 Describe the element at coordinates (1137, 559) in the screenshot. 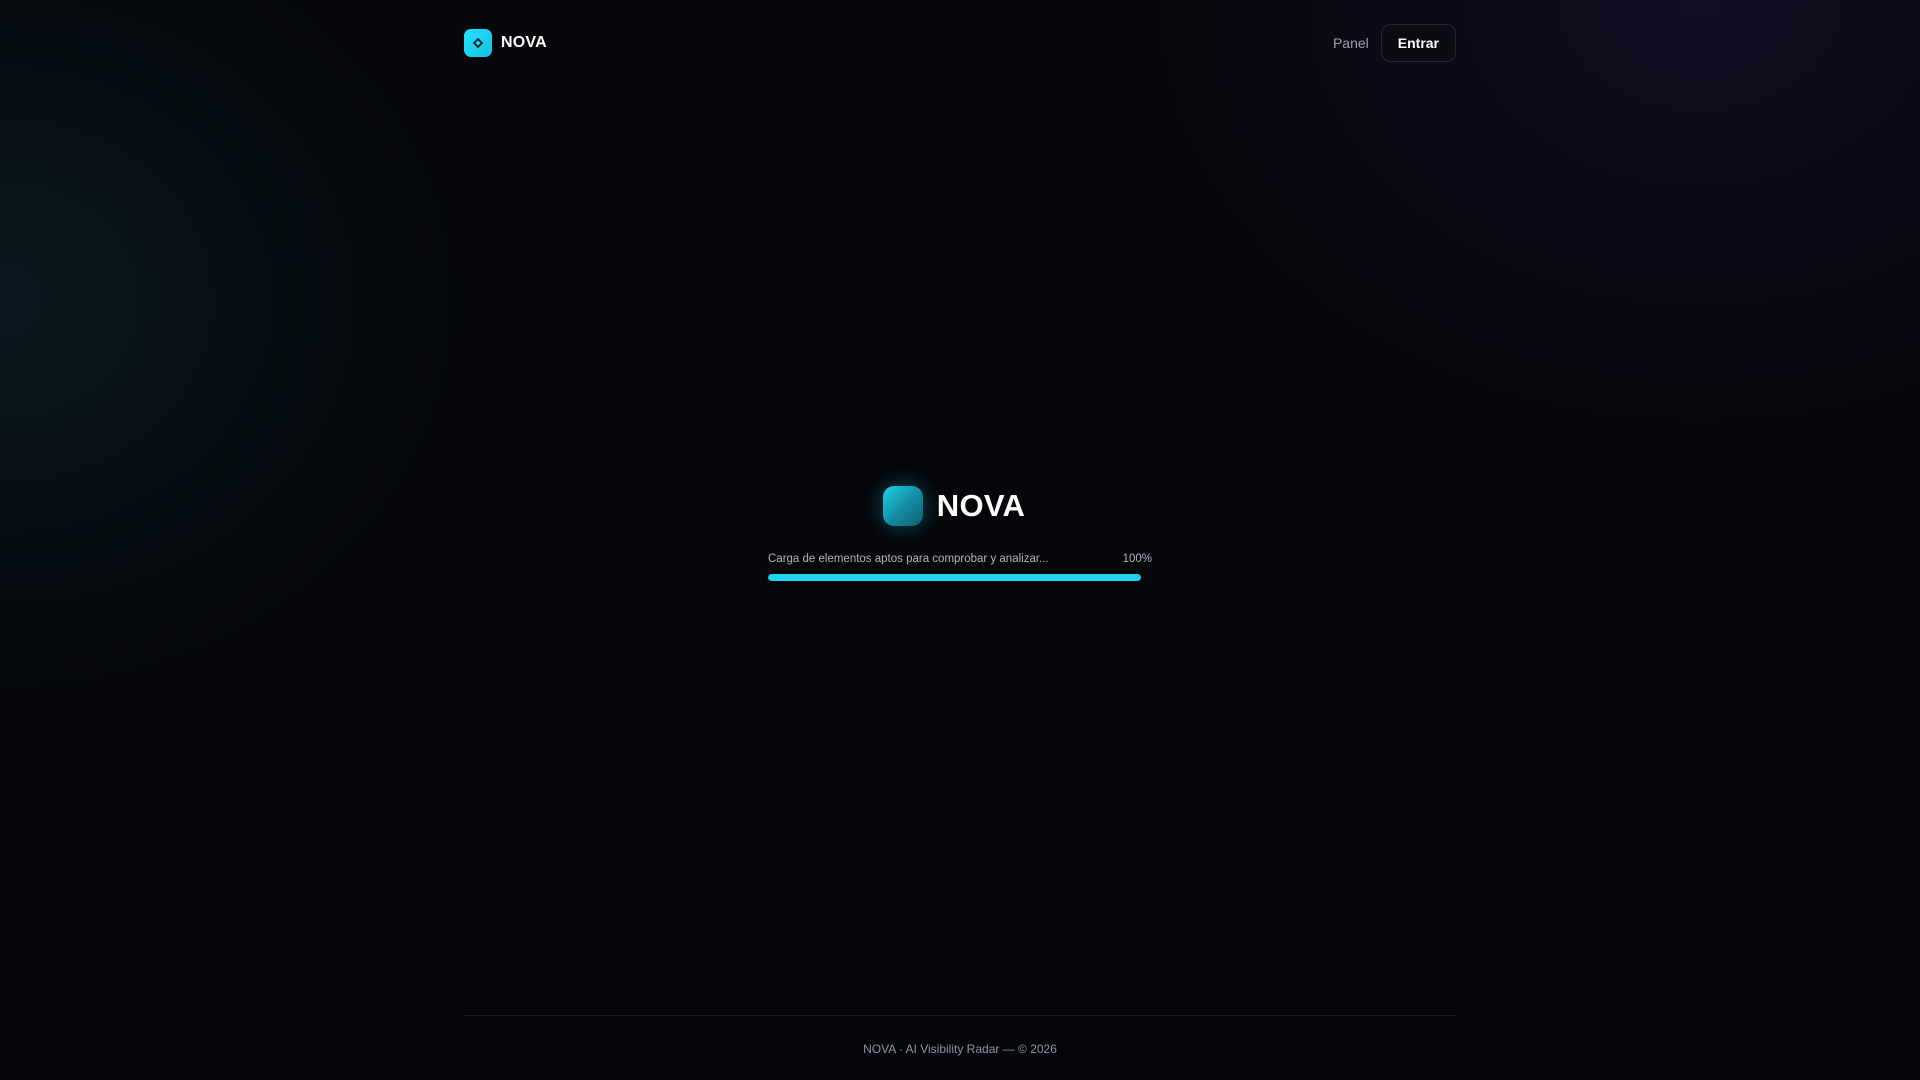

I see `progress-percent: 100%` at that location.